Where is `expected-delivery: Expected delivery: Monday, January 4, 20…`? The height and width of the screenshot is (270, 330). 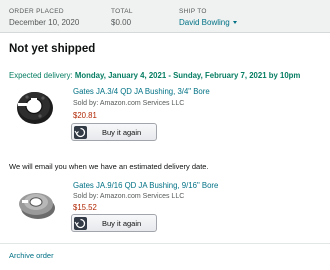 expected-delivery: Expected delivery: Monday, January 4, 20… is located at coordinates (154, 75).